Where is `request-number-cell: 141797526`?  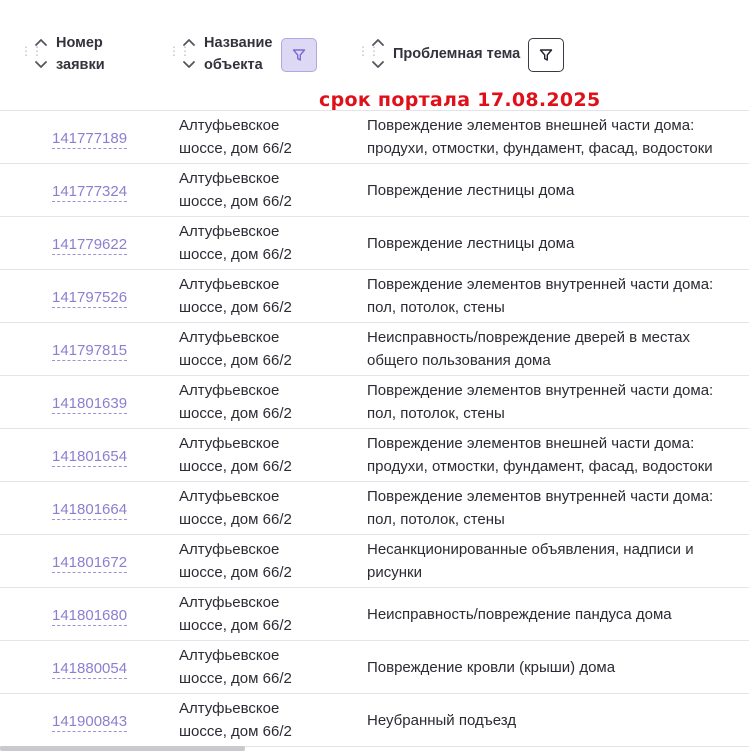
request-number-cell: 141797526 is located at coordinates (90, 296).